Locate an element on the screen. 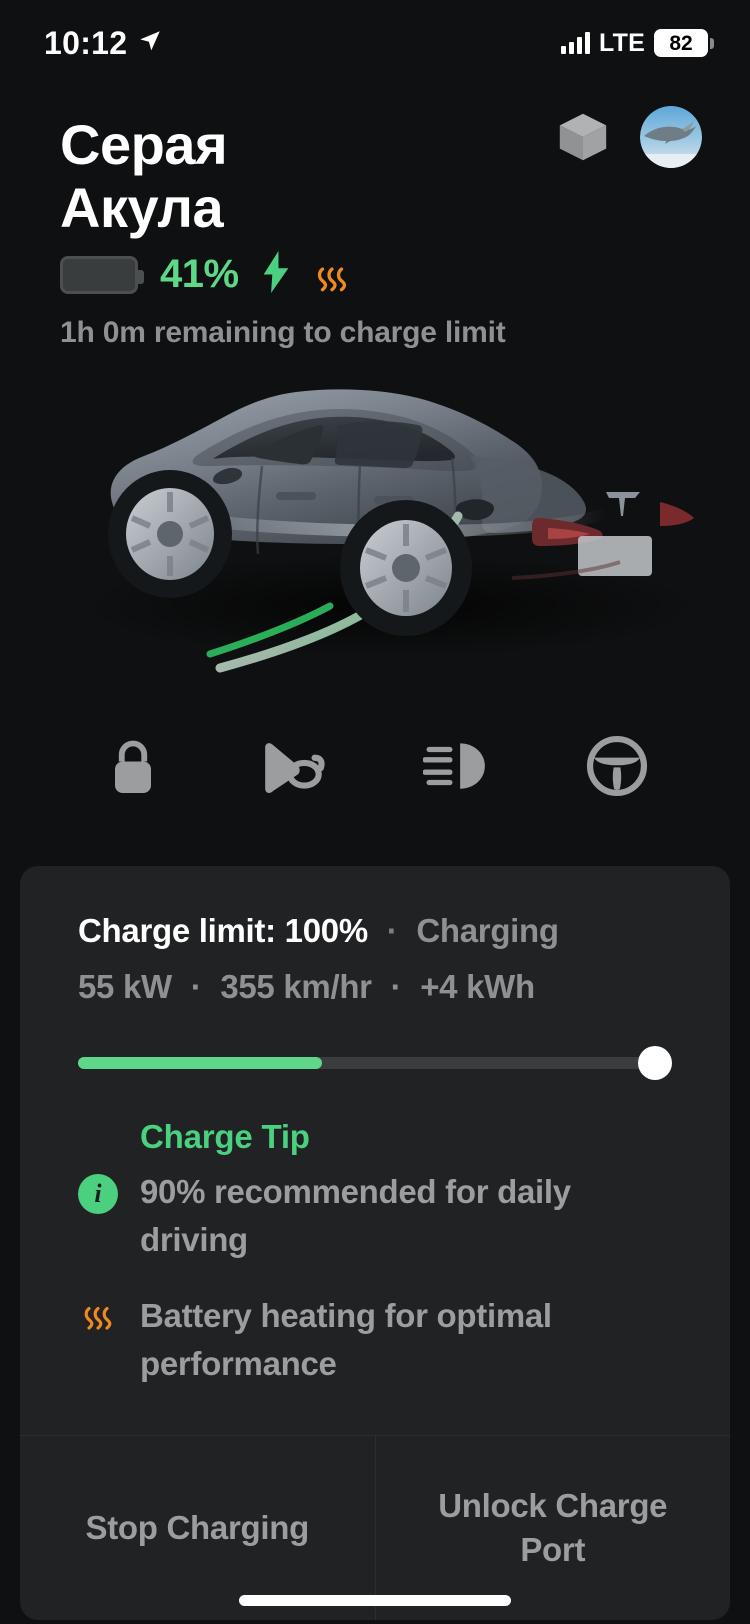 This screenshot has height=1624, width=750. slider-thumb is located at coordinates (655, 1063).